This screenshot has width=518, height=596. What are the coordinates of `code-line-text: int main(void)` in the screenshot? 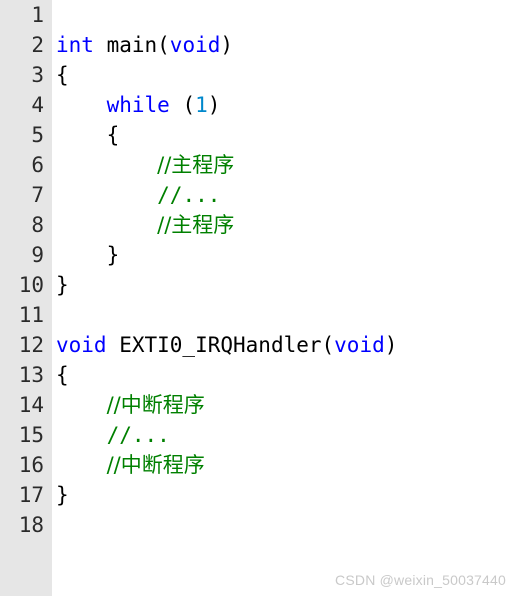 It's located at (144, 45).